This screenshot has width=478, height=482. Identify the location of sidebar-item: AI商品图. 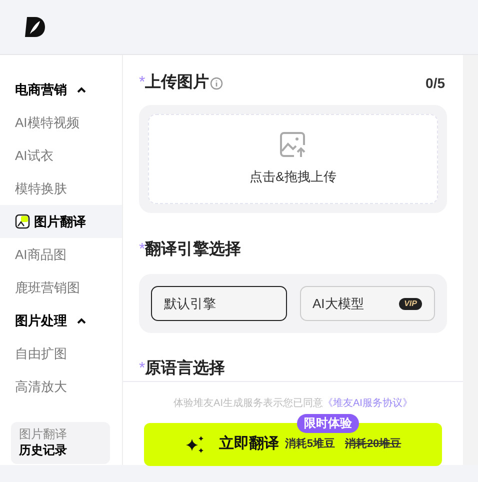
(61, 254).